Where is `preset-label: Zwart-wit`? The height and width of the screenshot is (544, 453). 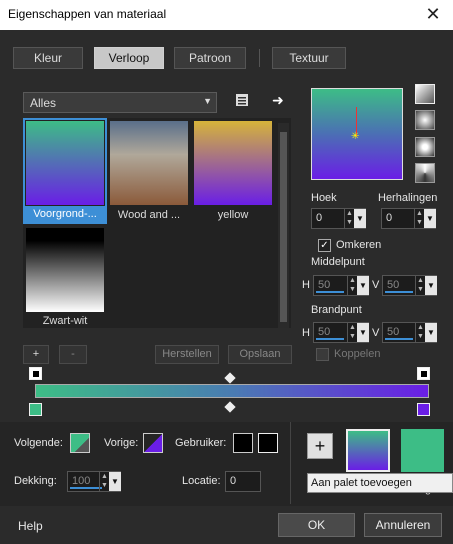 preset-label: Zwart-wit is located at coordinates (65, 321).